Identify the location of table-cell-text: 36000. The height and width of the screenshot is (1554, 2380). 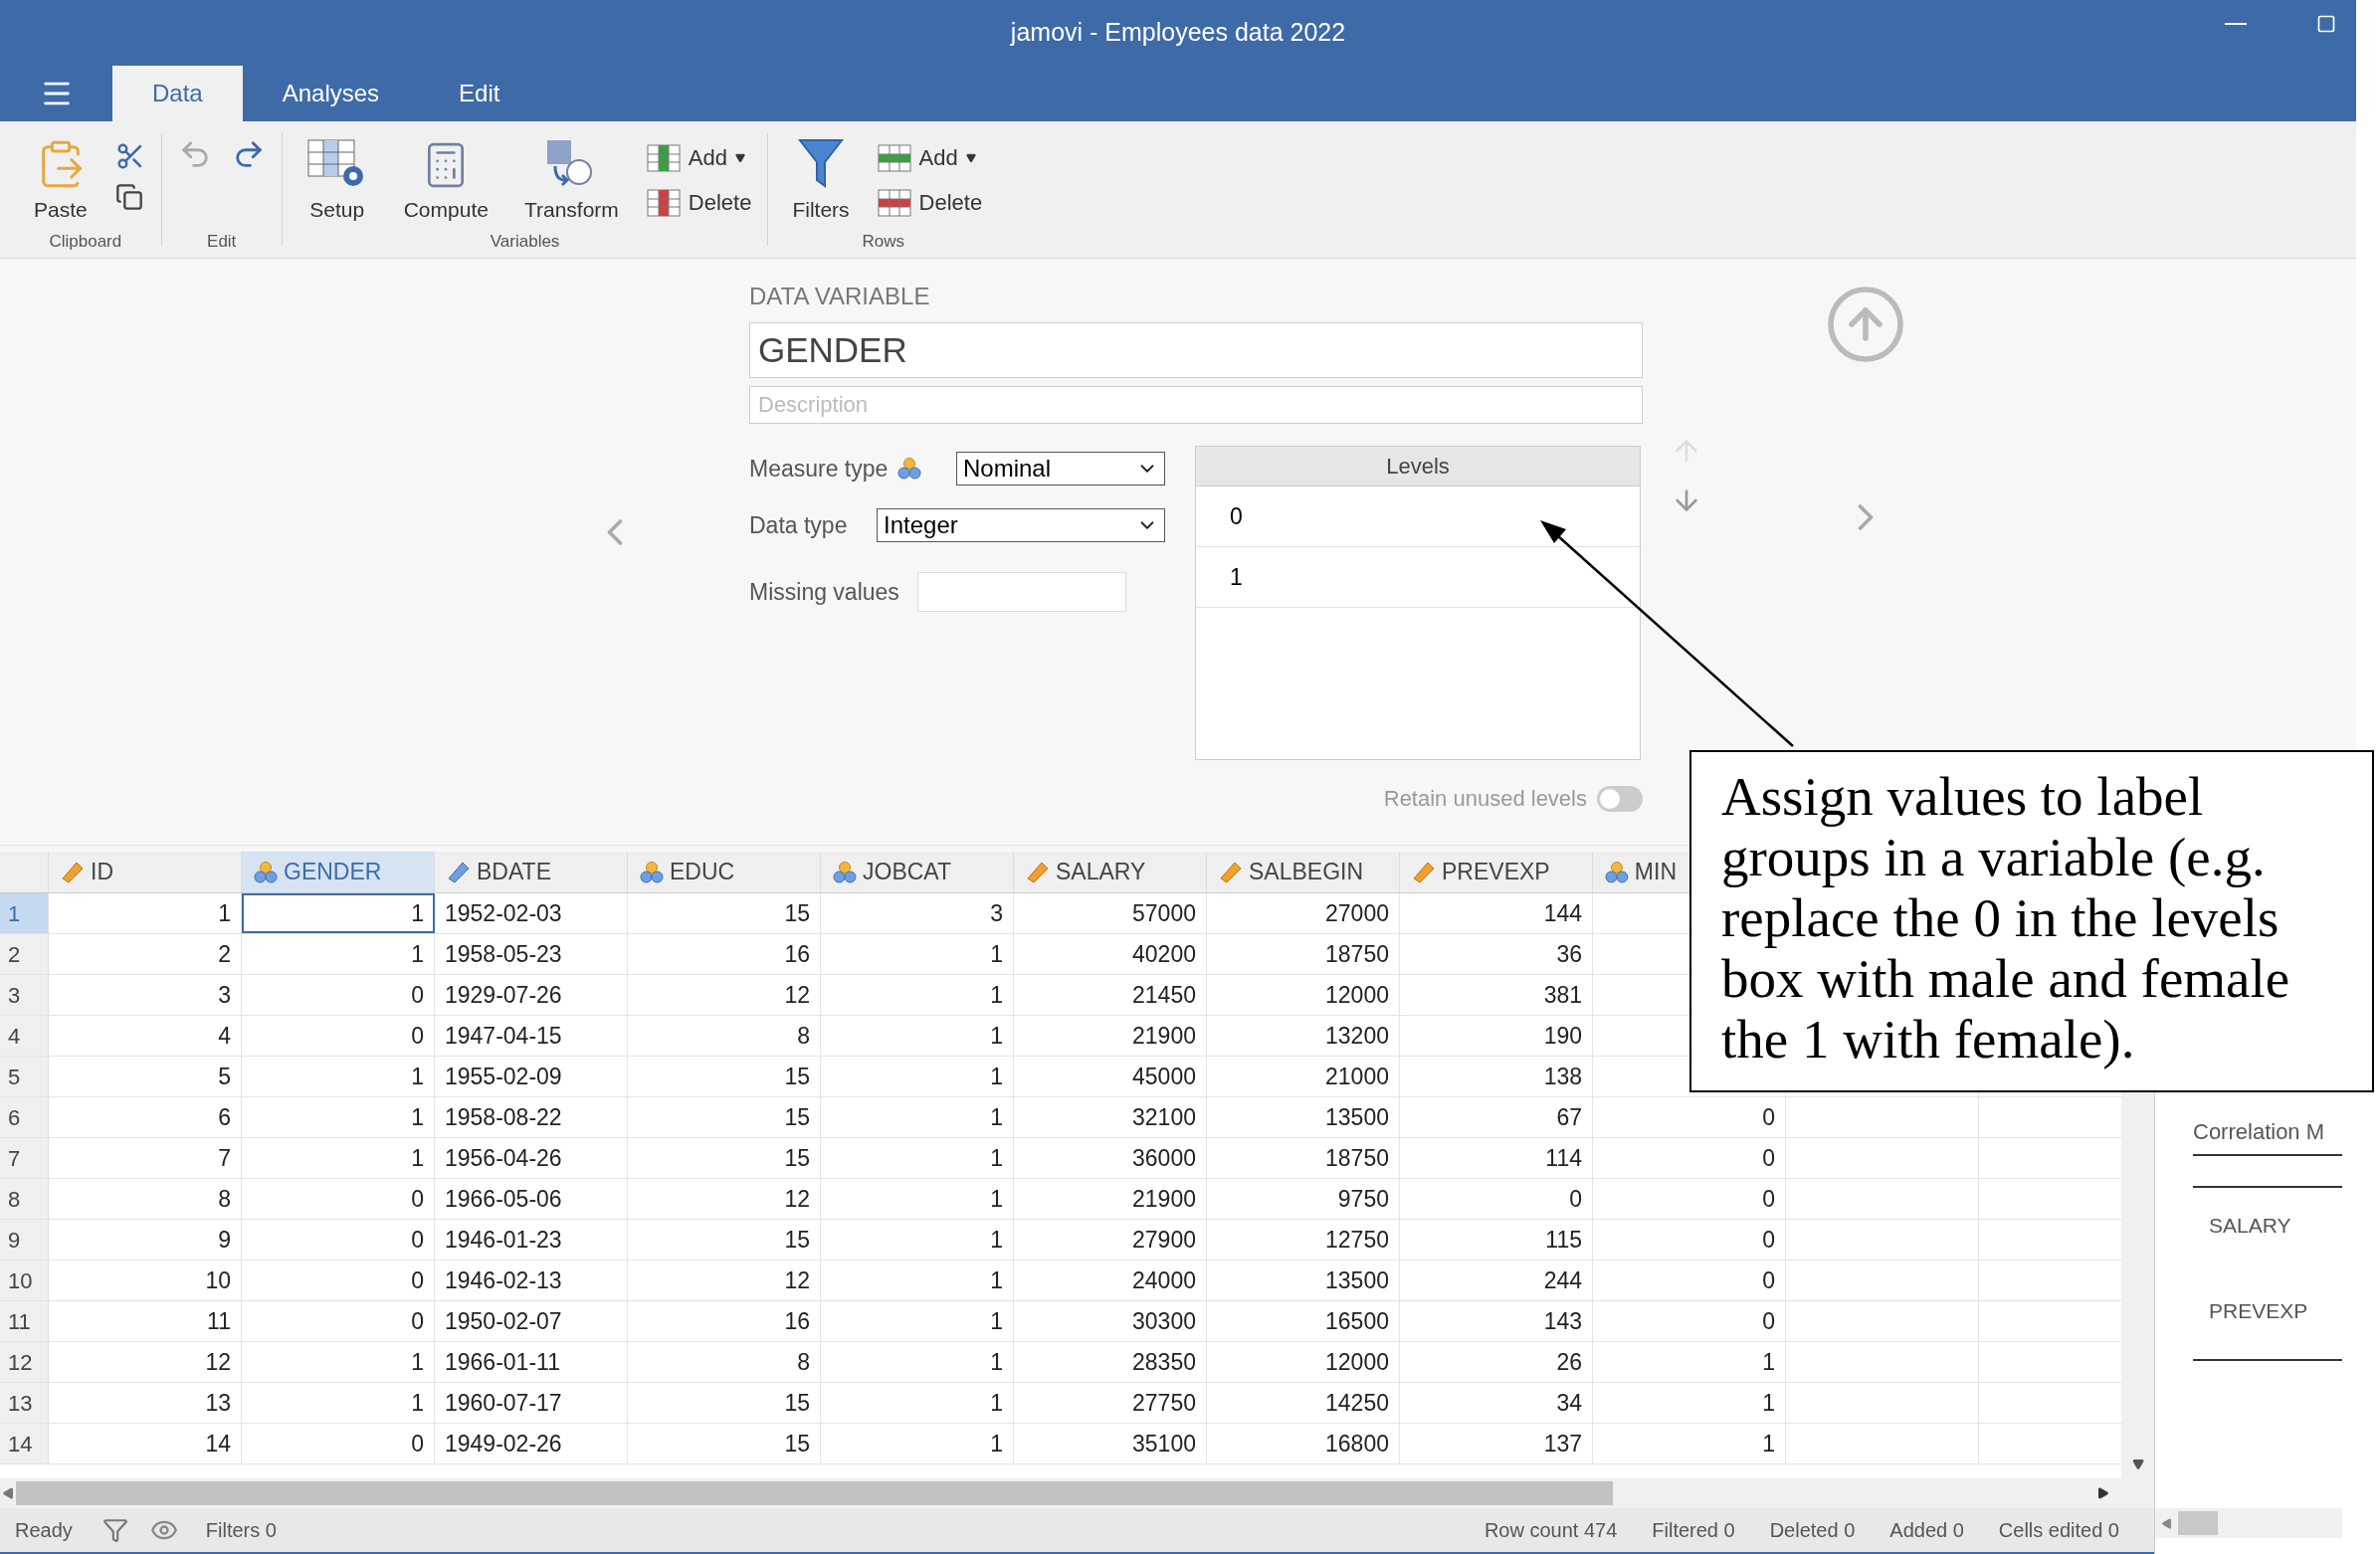
(1164, 1158).